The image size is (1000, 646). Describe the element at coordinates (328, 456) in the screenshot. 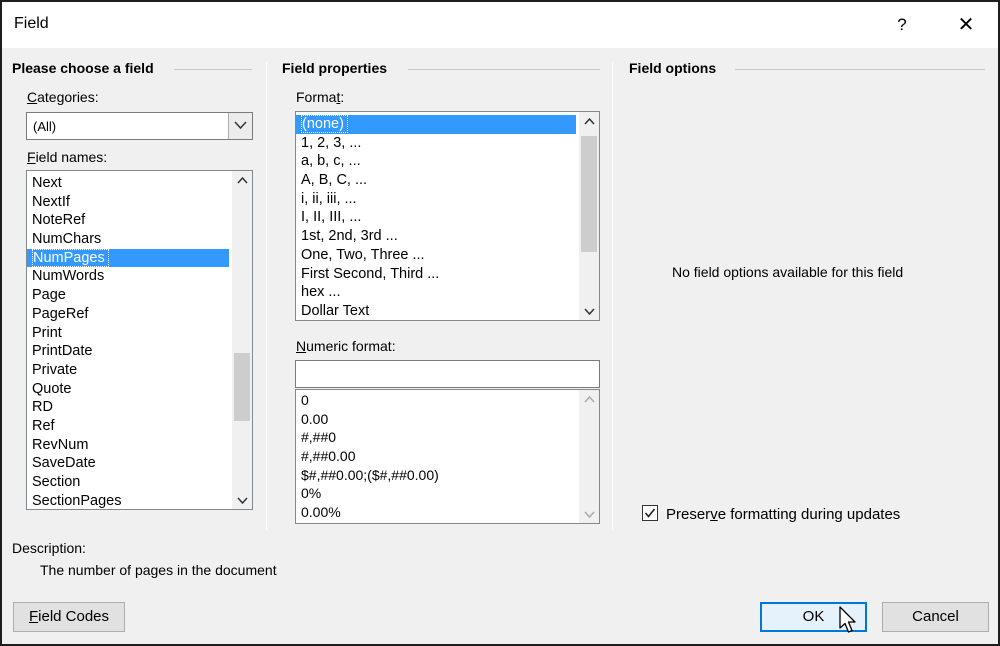

I see `numeric-format-item-label: #,##0.00` at that location.